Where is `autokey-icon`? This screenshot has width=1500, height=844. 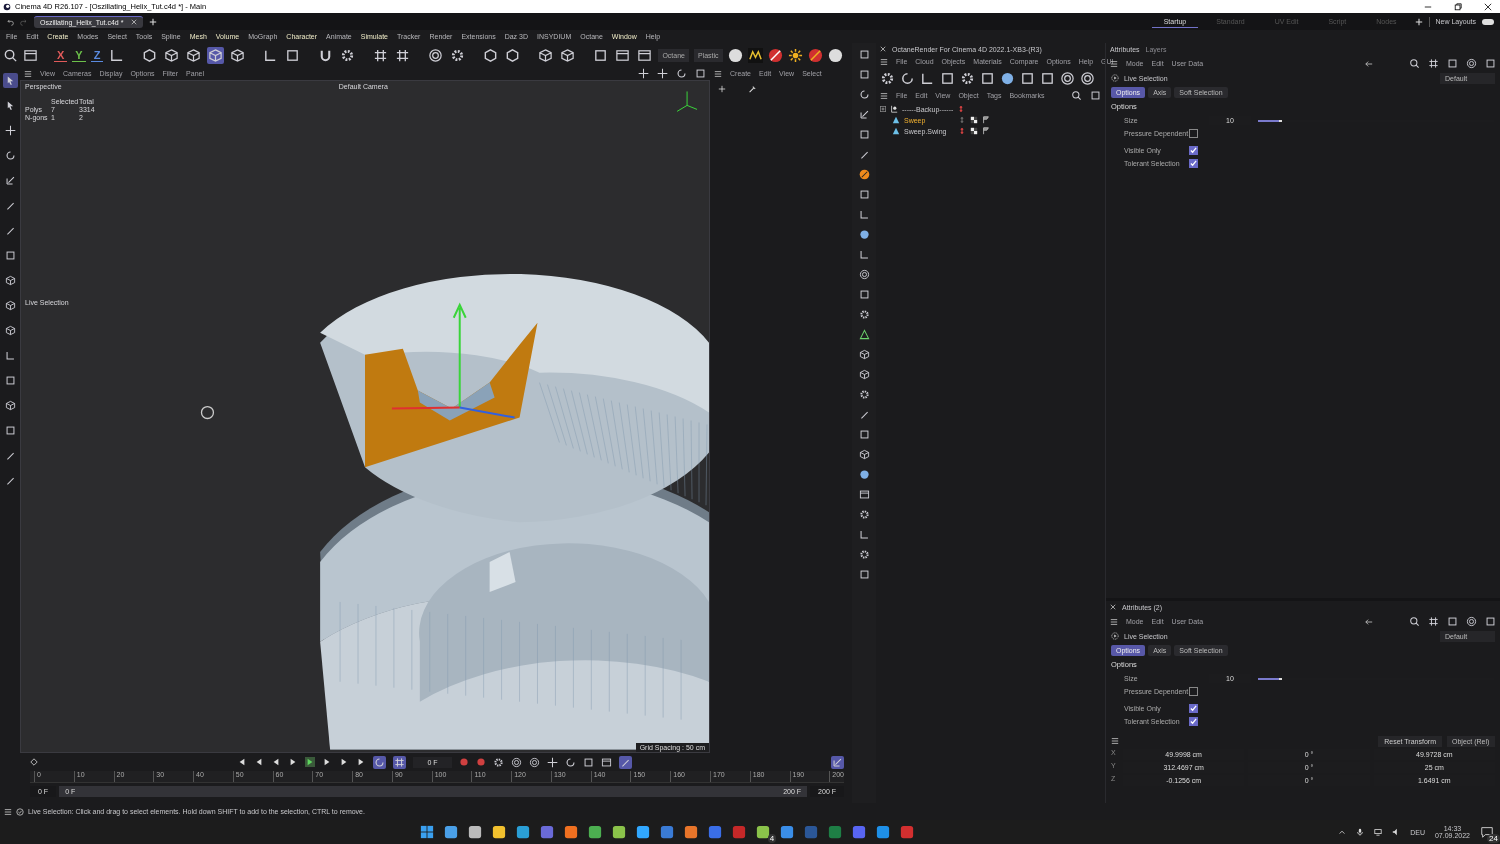
autokey-icon is located at coordinates (480, 762).